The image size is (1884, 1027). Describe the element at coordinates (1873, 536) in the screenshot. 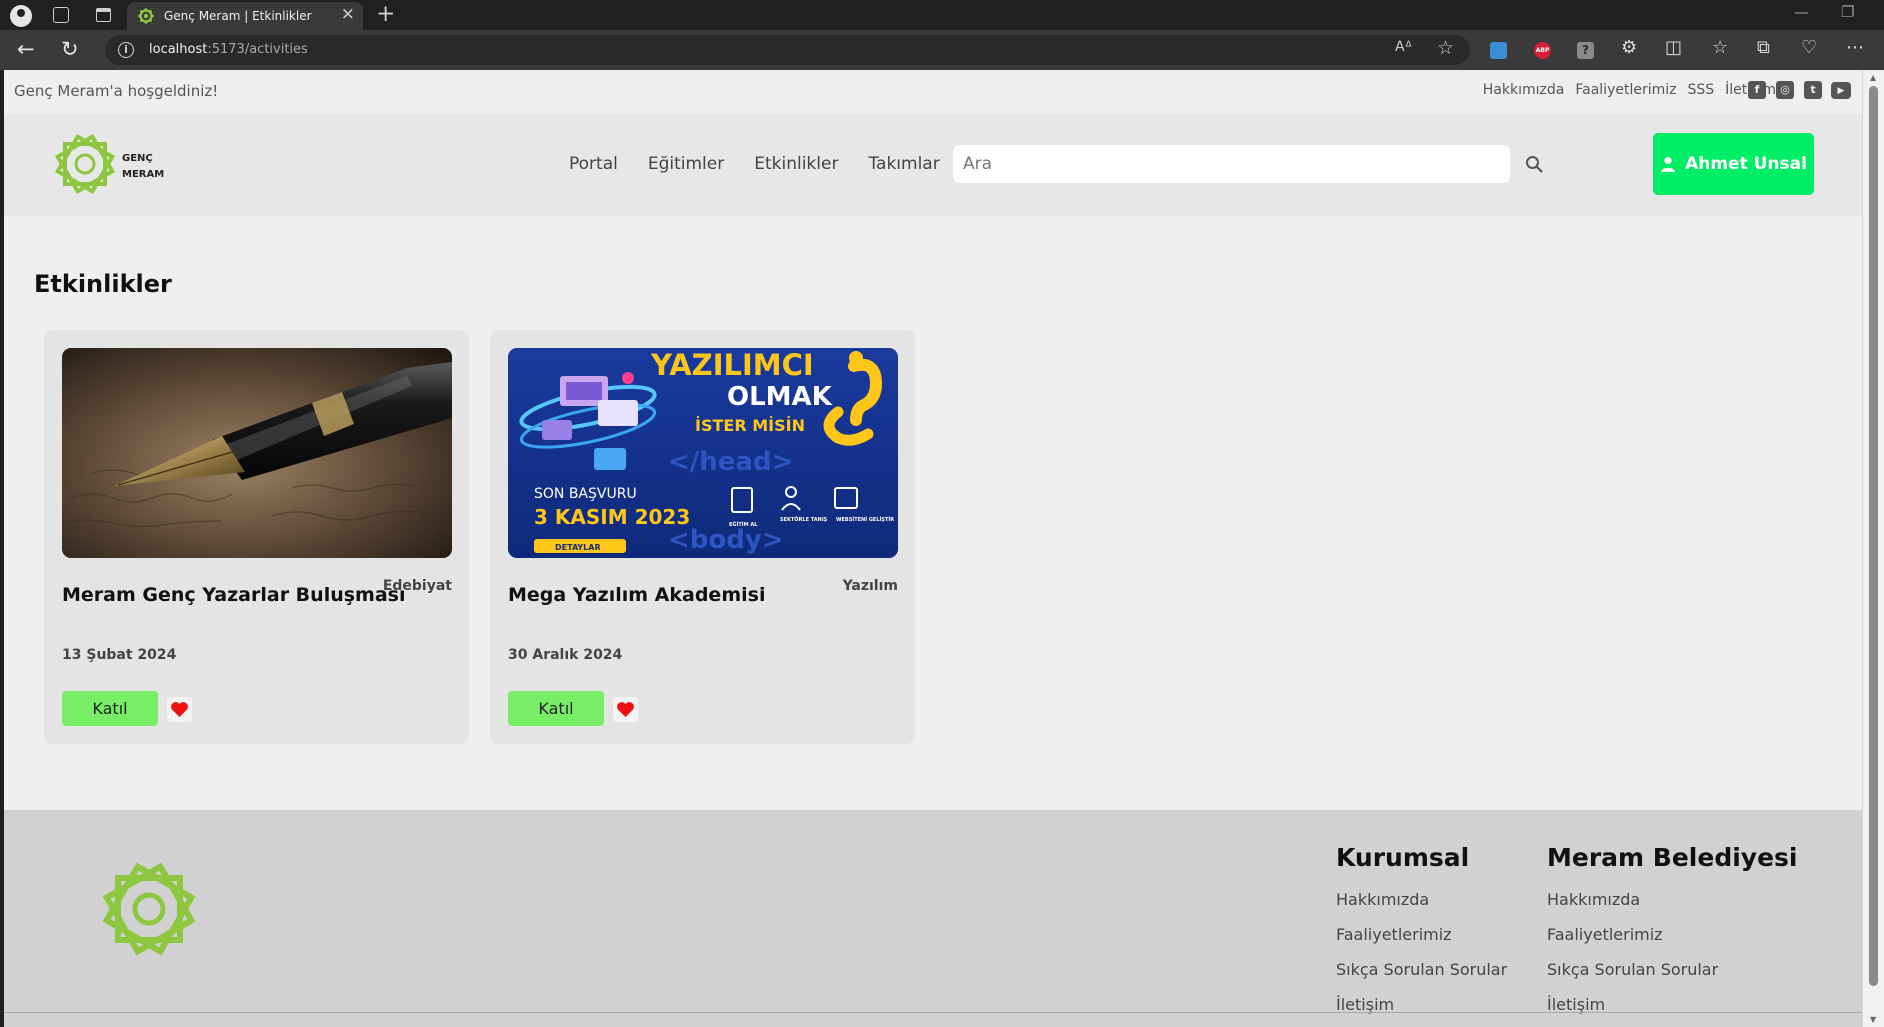

I see `scrollbar-thumb` at that location.